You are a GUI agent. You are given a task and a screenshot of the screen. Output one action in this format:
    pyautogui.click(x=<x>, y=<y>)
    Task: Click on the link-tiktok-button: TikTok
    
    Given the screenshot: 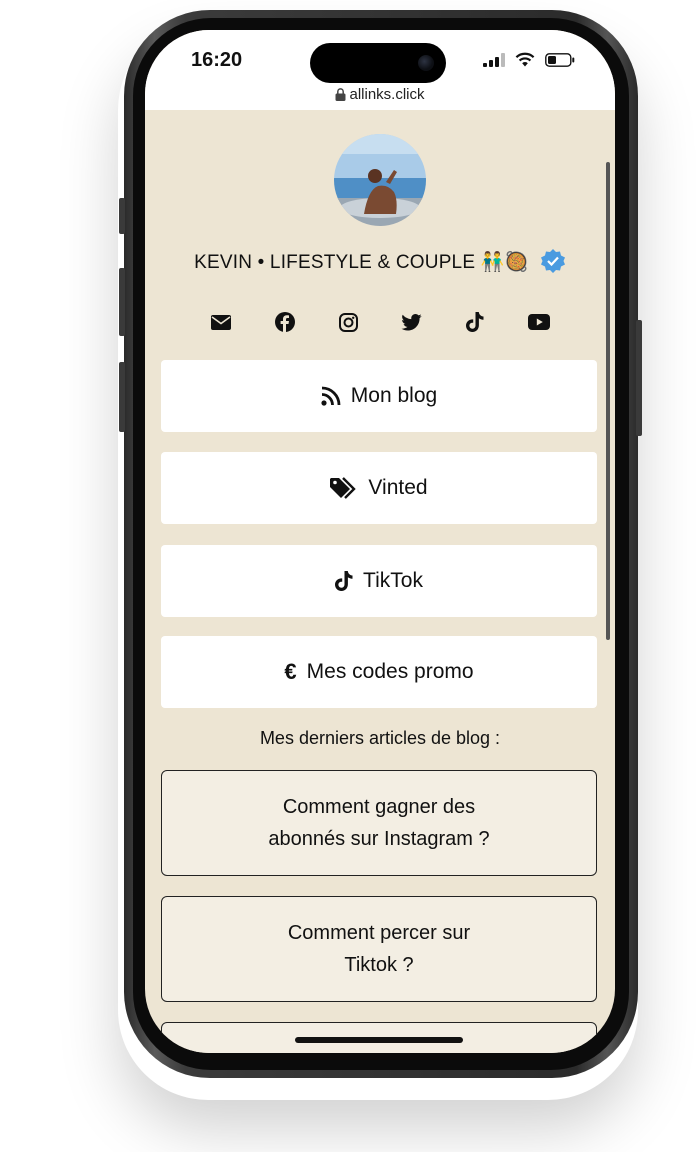 What is the action you would take?
    pyautogui.click(x=379, y=581)
    